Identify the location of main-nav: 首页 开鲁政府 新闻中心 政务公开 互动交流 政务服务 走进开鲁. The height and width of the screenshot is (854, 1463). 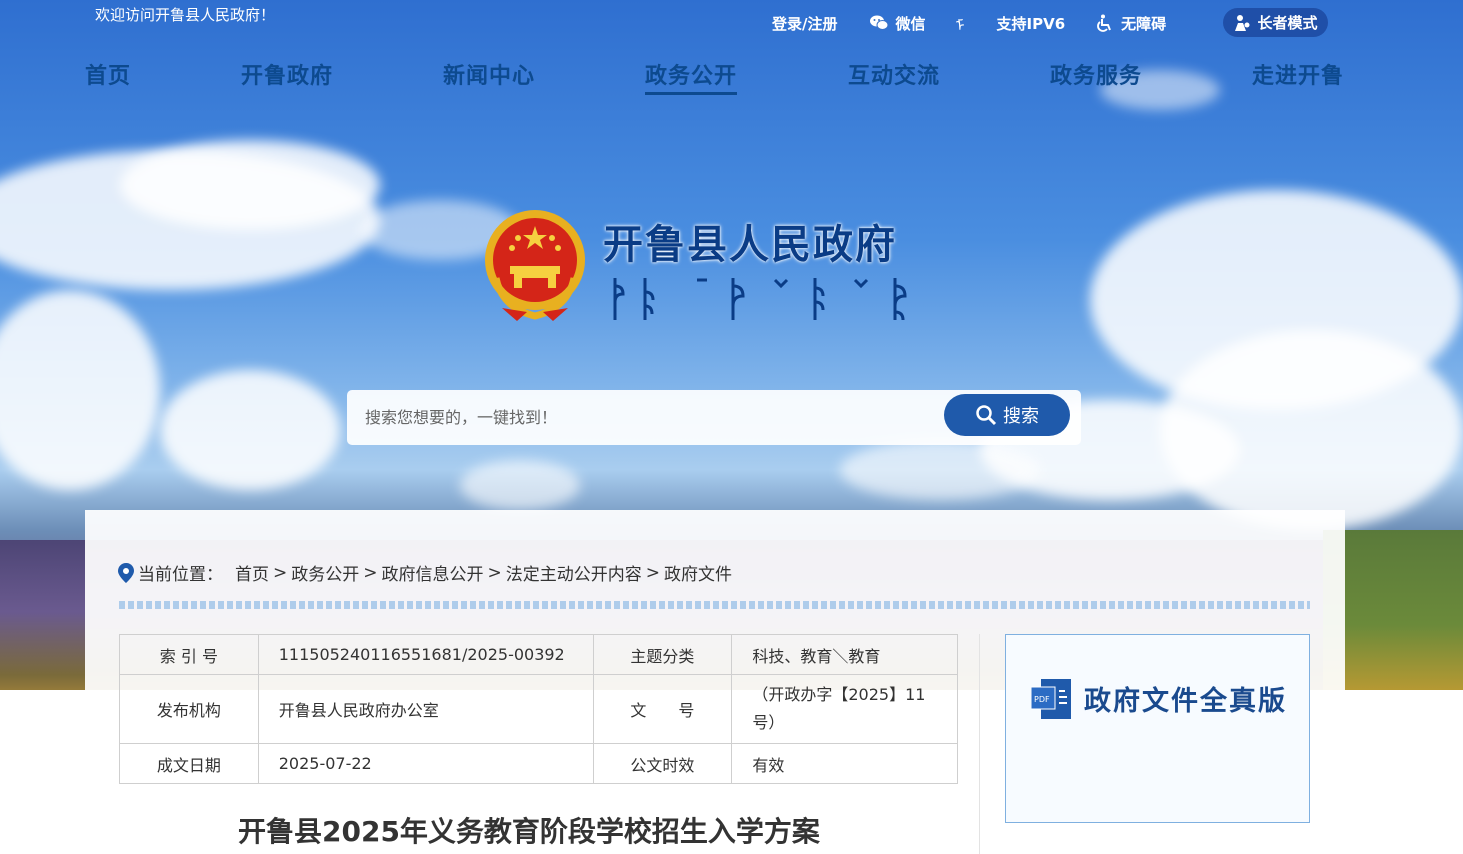
(731, 78).